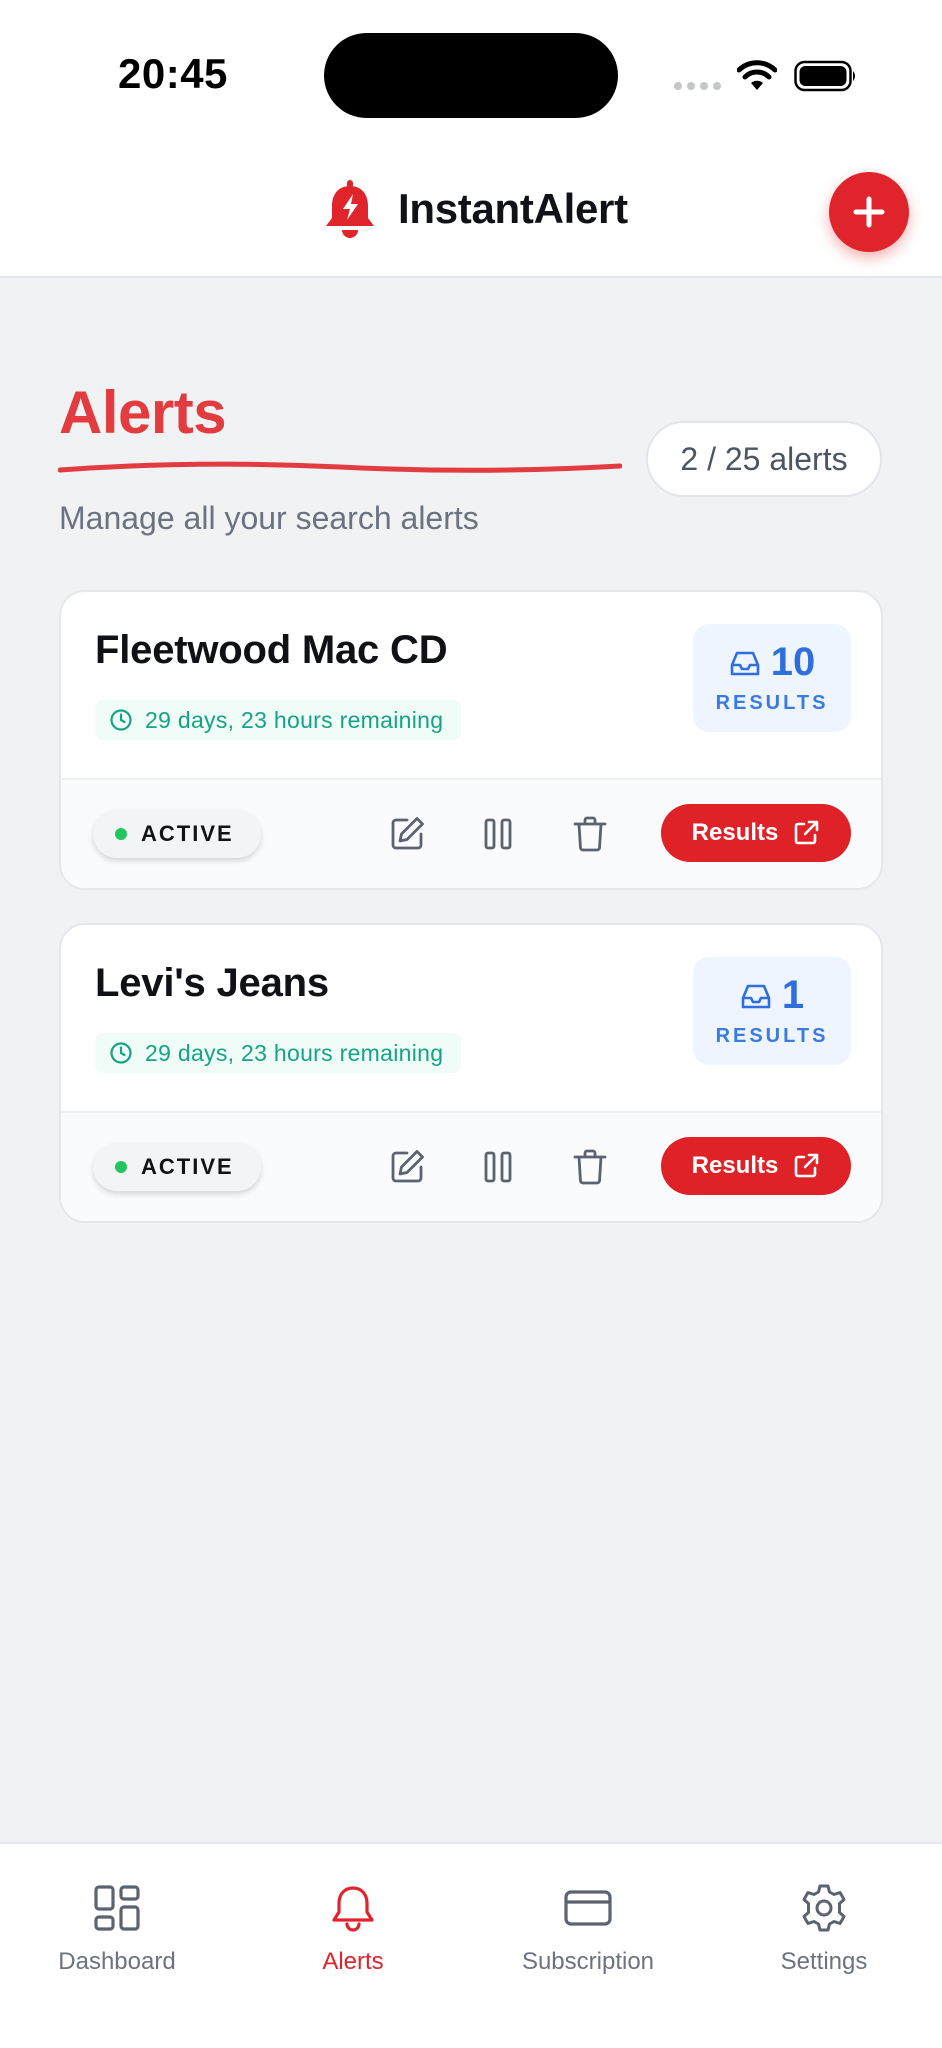 The height and width of the screenshot is (2048, 942). I want to click on nav-item-alerts: Alerts, so click(353, 1937).